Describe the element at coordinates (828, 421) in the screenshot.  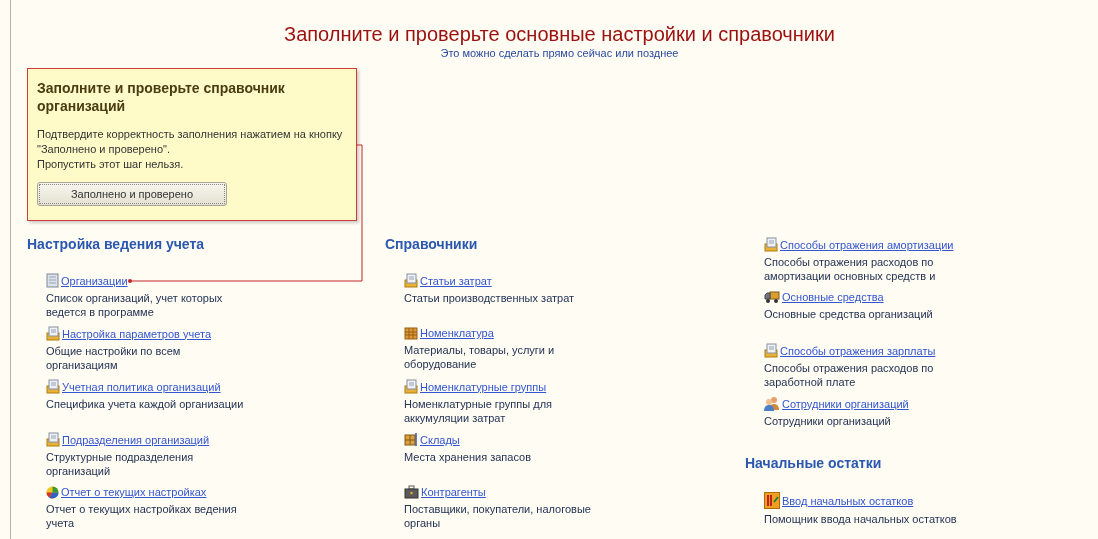
I see `link-description: Сотрудники организаций` at that location.